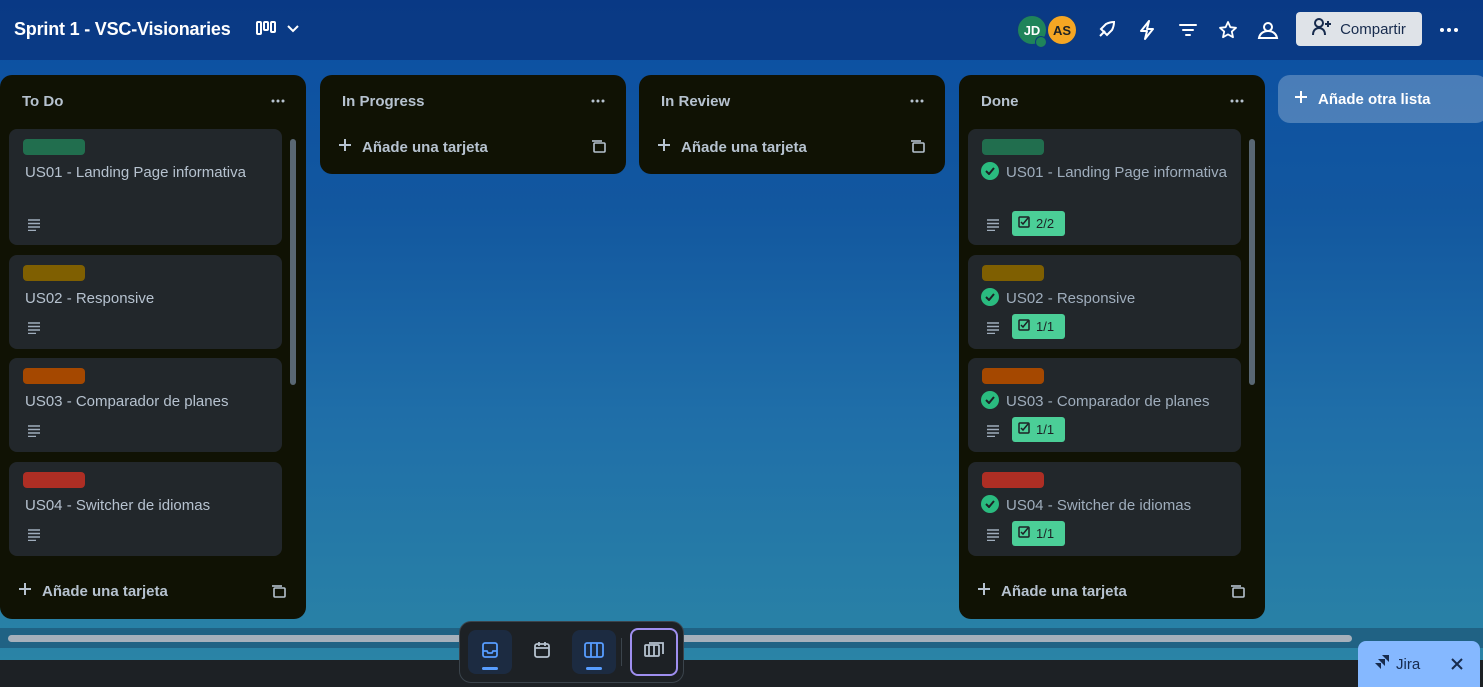 The width and height of the screenshot is (1483, 687). I want to click on card: US02 - Responsive, so click(145, 302).